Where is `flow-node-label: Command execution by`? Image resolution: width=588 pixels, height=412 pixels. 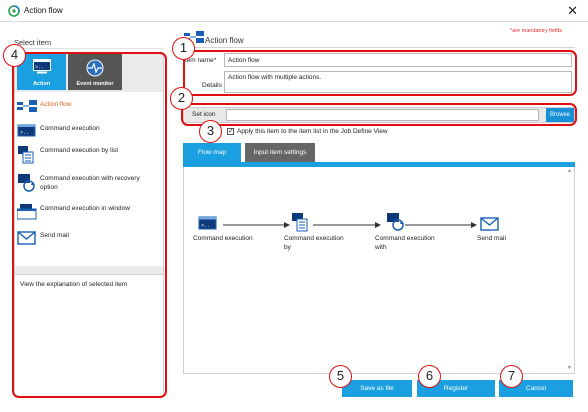
flow-node-label: Command execution by is located at coordinates (314, 243).